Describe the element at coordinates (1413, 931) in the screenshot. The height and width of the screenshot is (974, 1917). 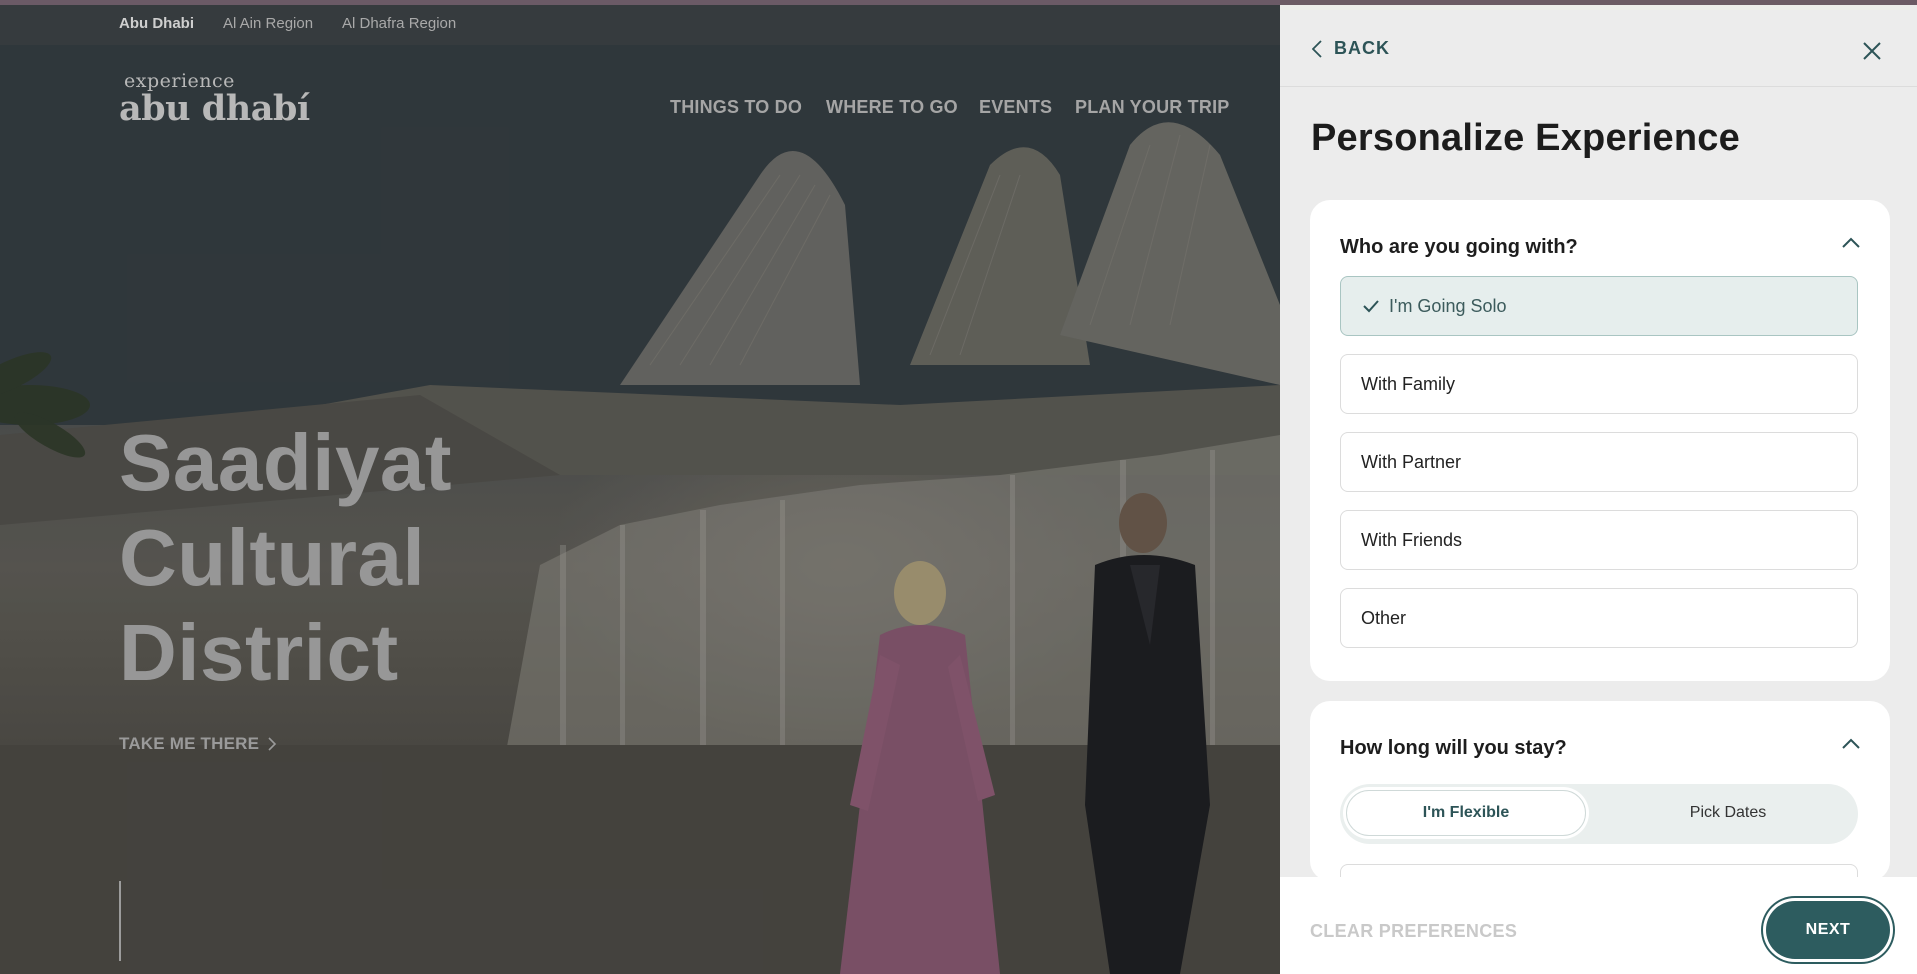
I see `clear-preferences-button: CLEAR PREFERENCES` at that location.